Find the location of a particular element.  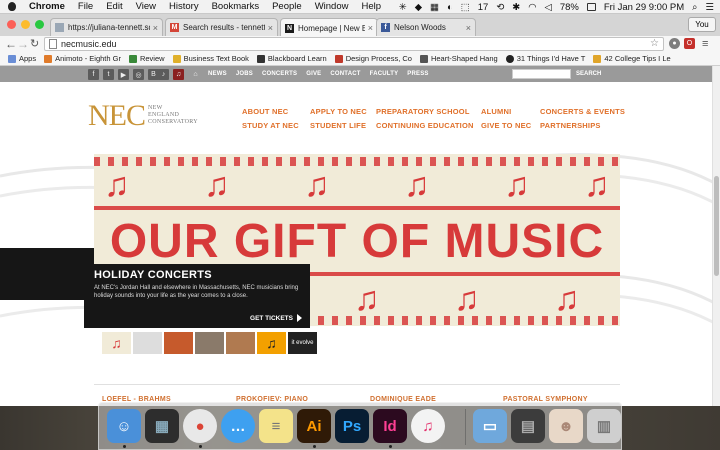

bookmark-heart-shaped: Heart-Shaped Hang is located at coordinates (458, 58).